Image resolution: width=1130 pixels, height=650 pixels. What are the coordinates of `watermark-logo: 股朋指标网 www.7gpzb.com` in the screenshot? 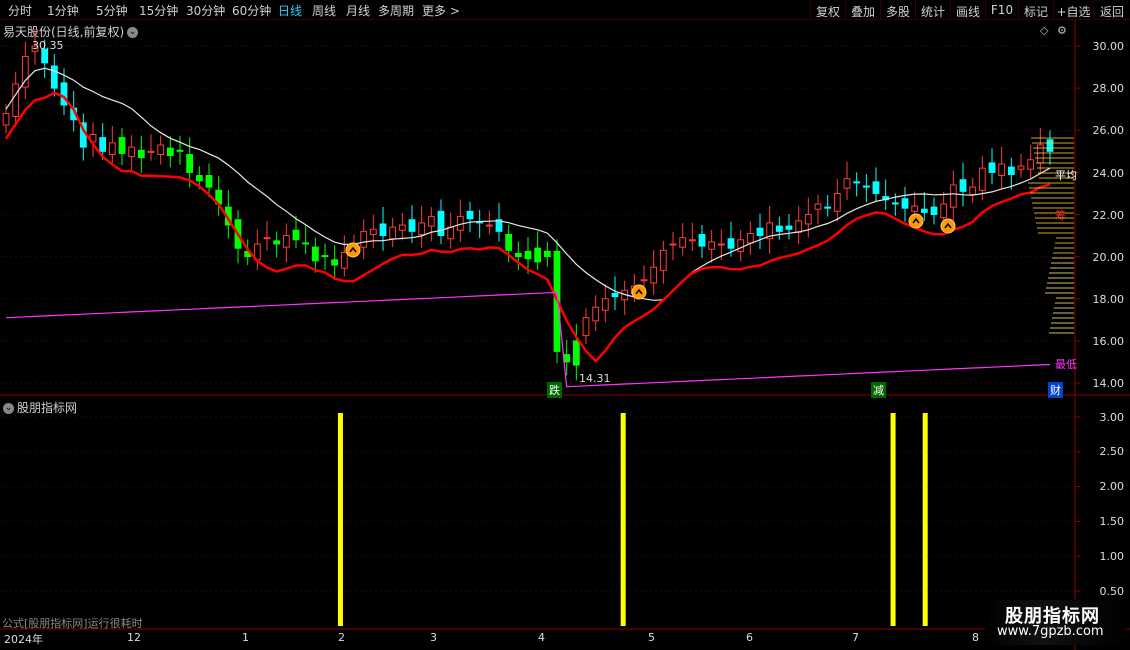 It's located at (1055, 622).